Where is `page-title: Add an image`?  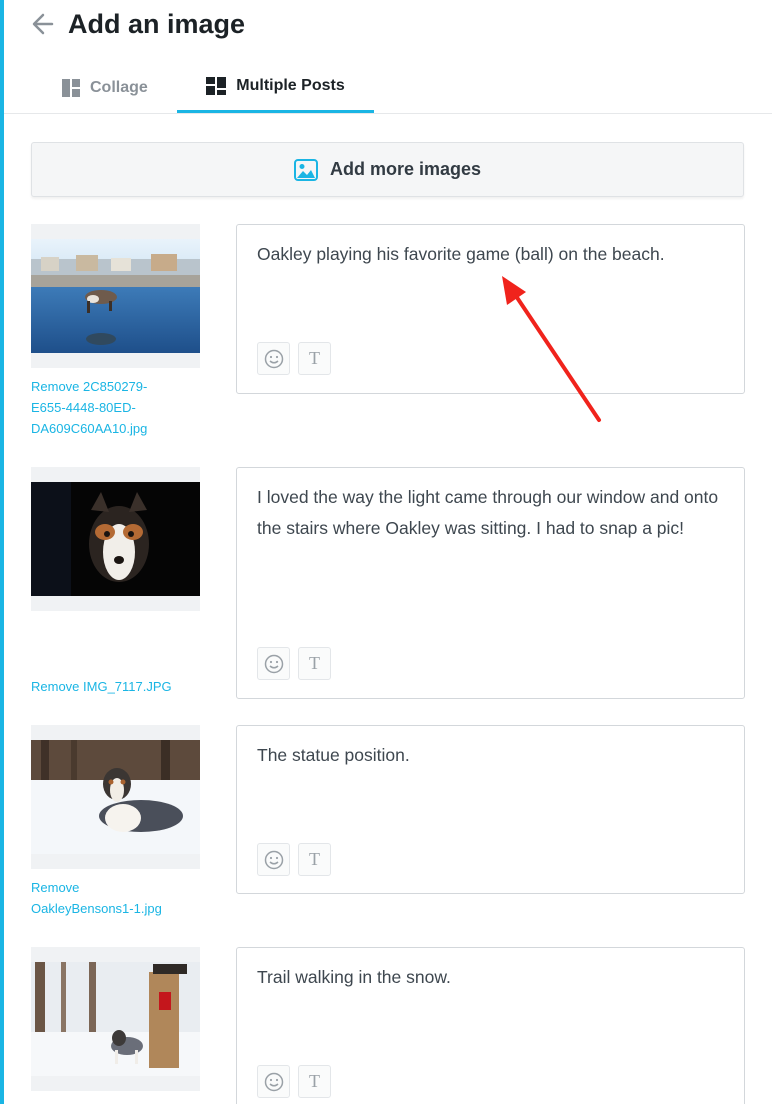
page-title: Add an image is located at coordinates (157, 23).